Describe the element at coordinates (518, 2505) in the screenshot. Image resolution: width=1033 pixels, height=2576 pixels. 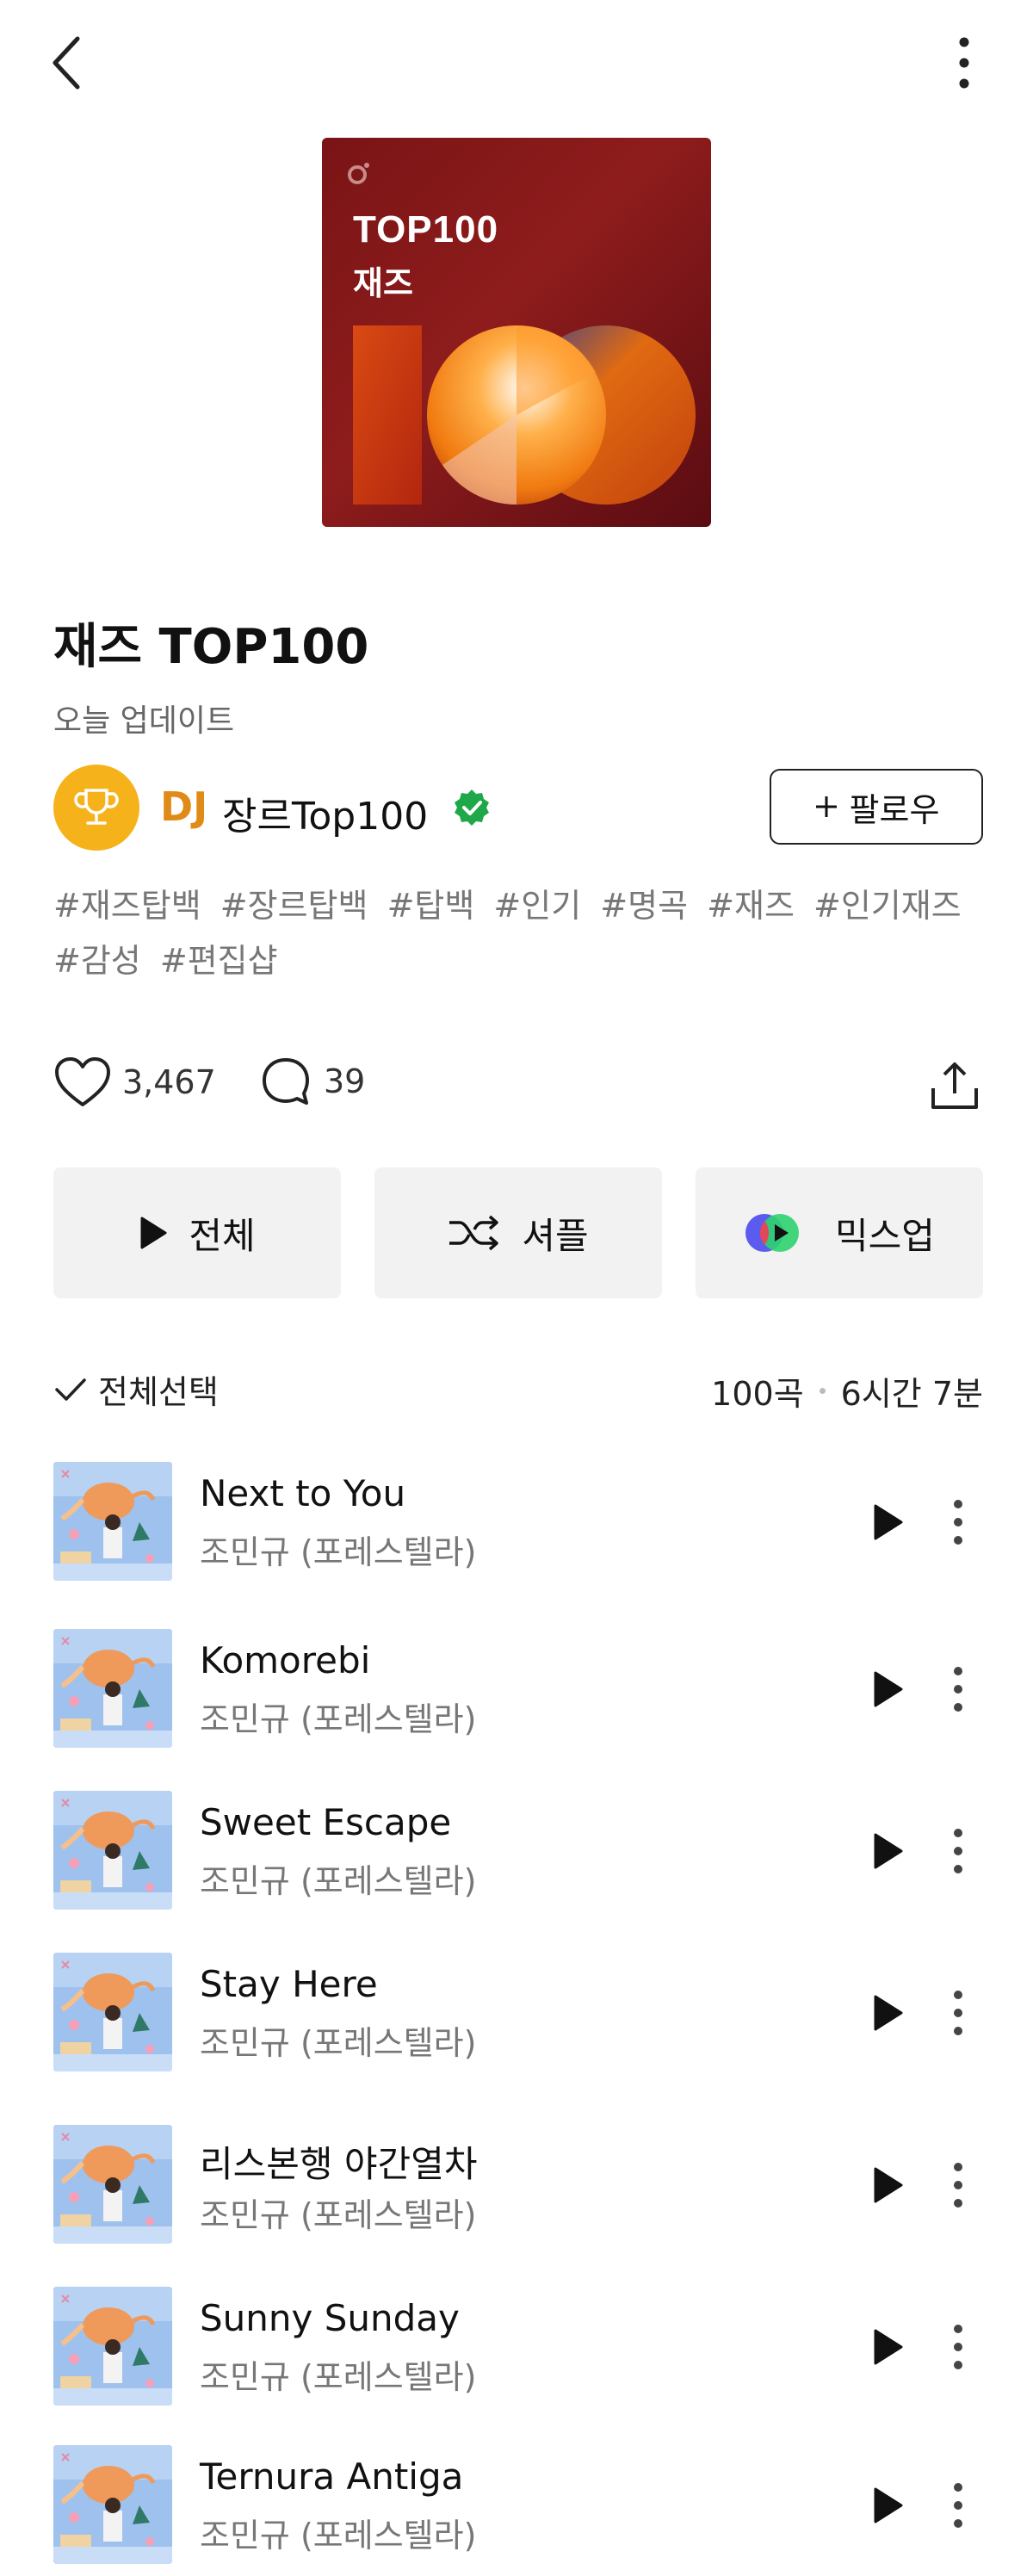
I see `track-row: Ternura Antiga 조민규 (포레스텔라)` at that location.